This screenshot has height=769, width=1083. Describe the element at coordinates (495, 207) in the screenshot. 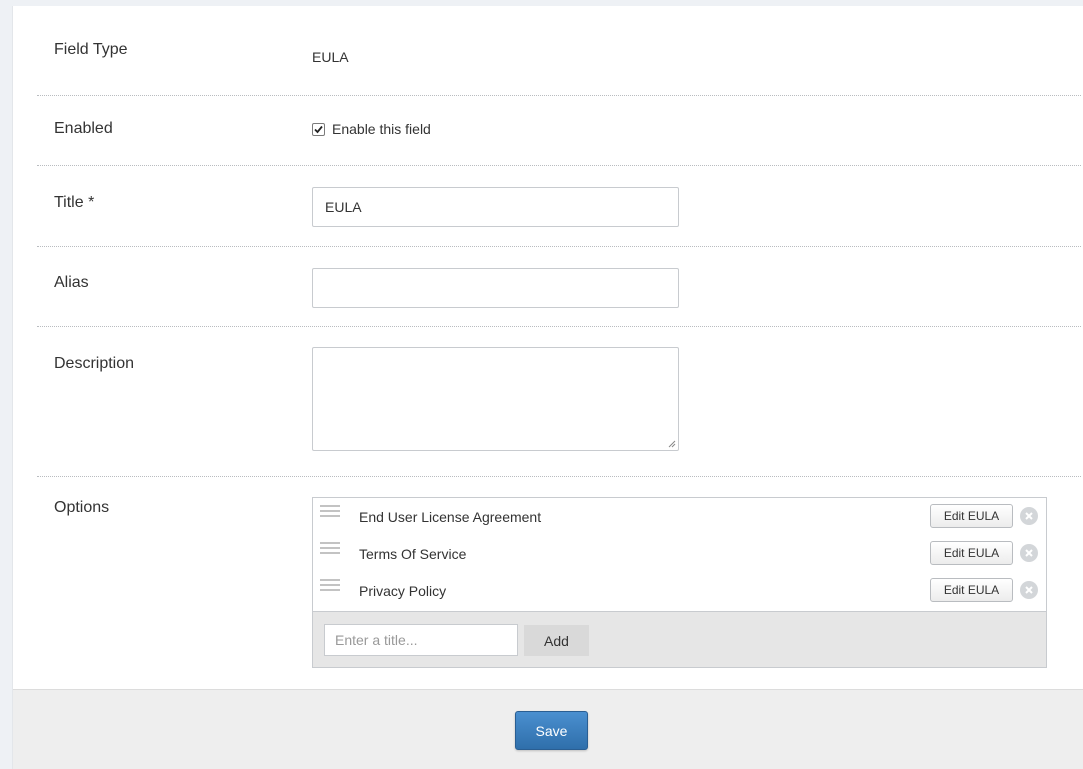

I see `title-input` at that location.